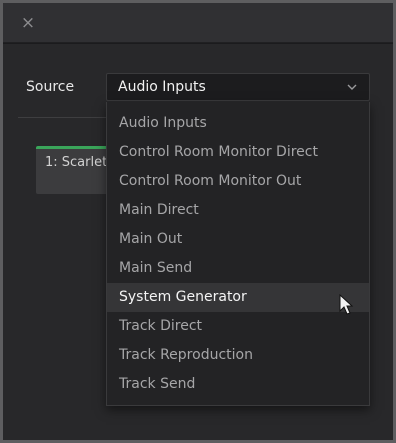 The width and height of the screenshot is (396, 443). I want to click on divider, so click(63, 117).